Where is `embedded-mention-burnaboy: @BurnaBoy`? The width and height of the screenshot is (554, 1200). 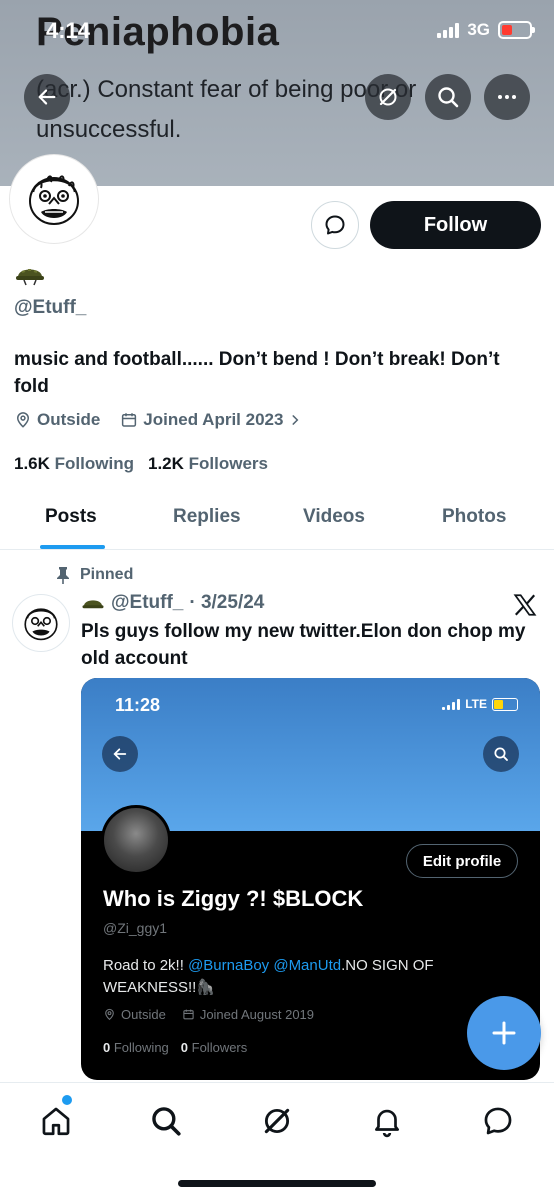 embedded-mention-burnaboy: @BurnaBoy is located at coordinates (229, 965).